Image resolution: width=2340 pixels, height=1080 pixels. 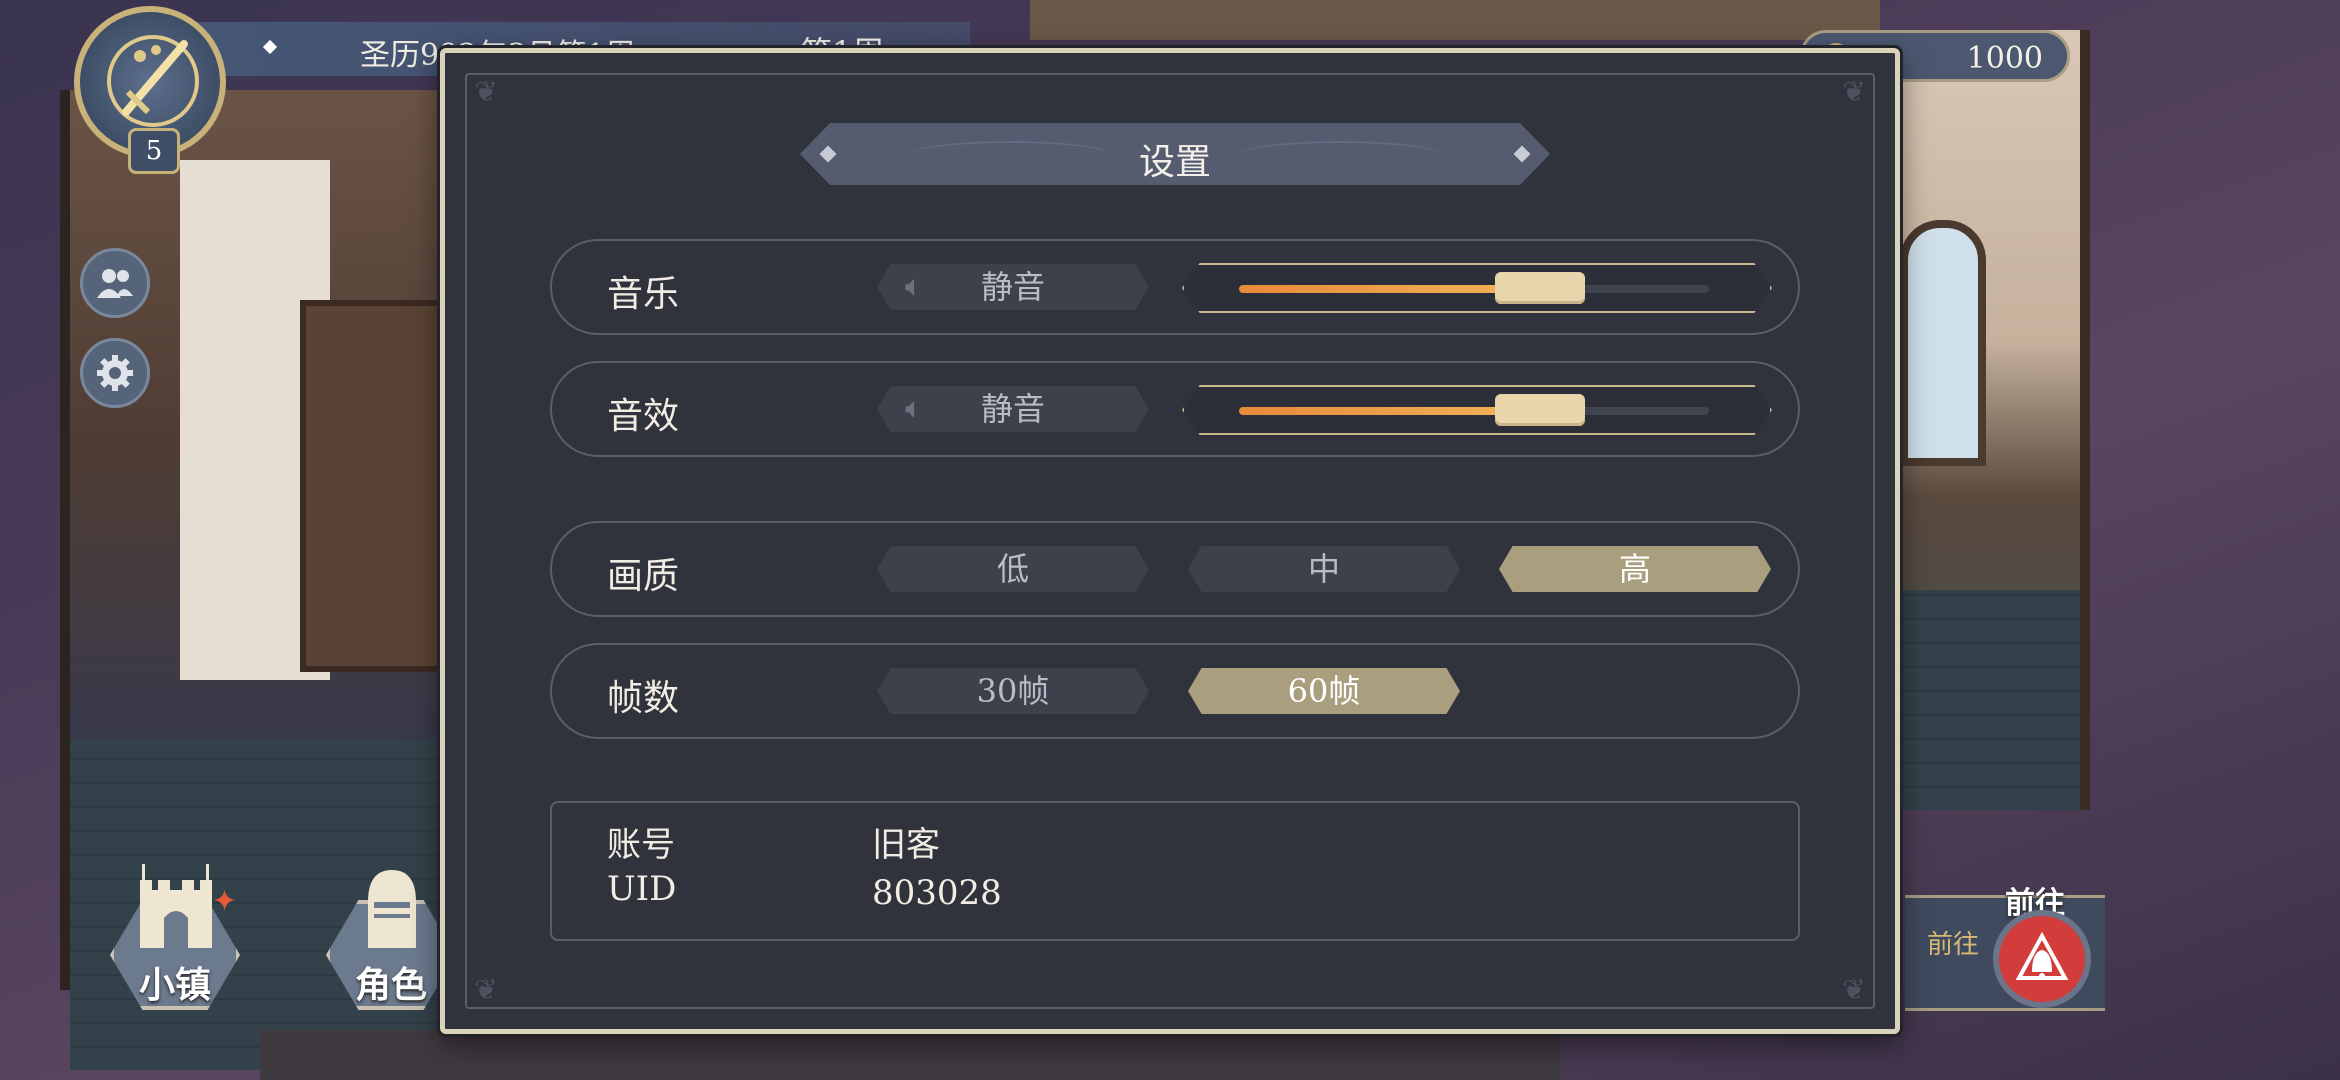 I want to click on music-mute-label: 静音, so click(x=1012, y=287).